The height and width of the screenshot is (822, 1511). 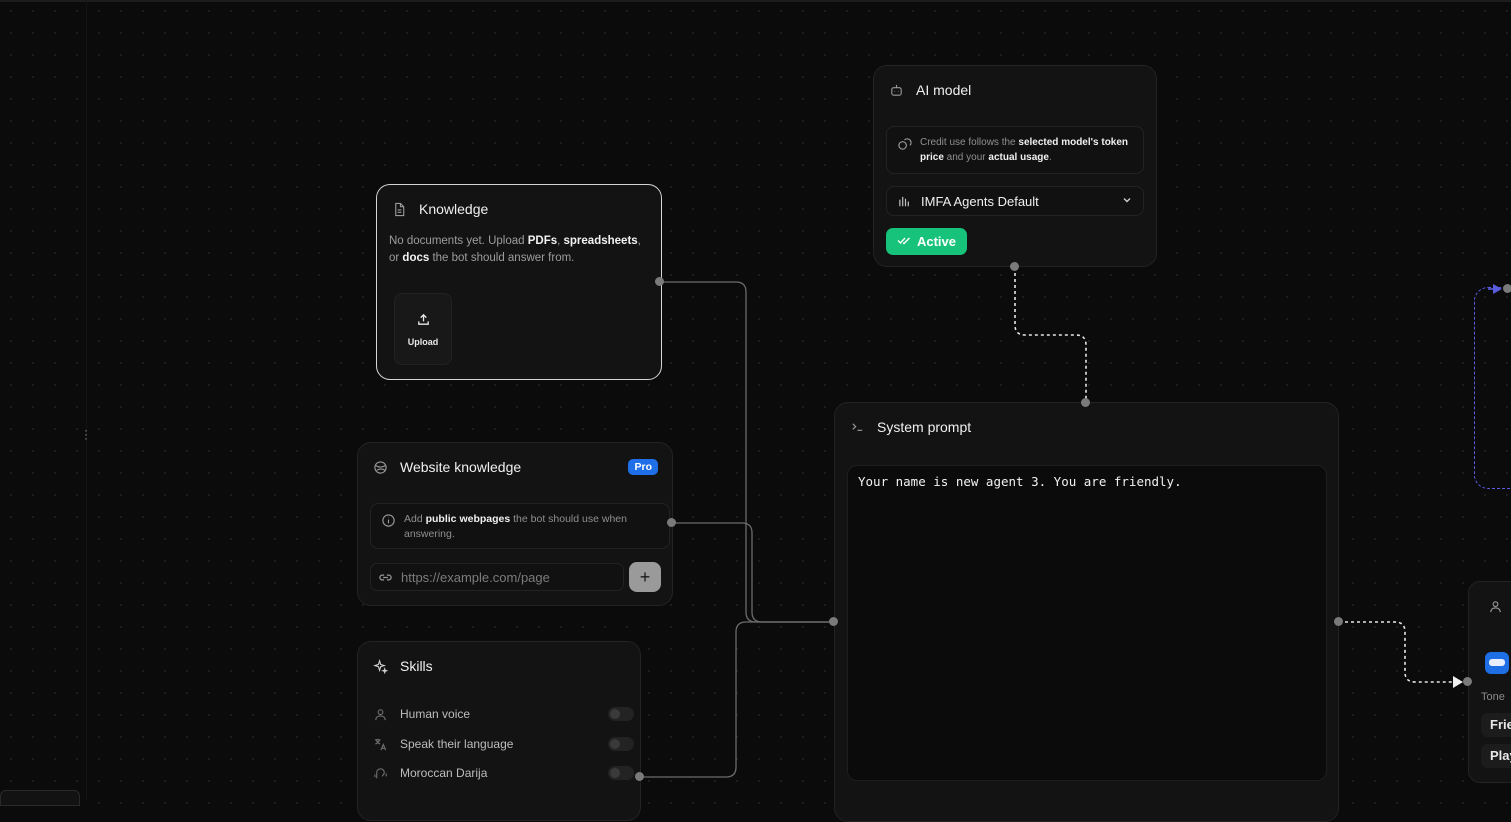 I want to click on system-prompt-output-port, so click(x=1338, y=621).